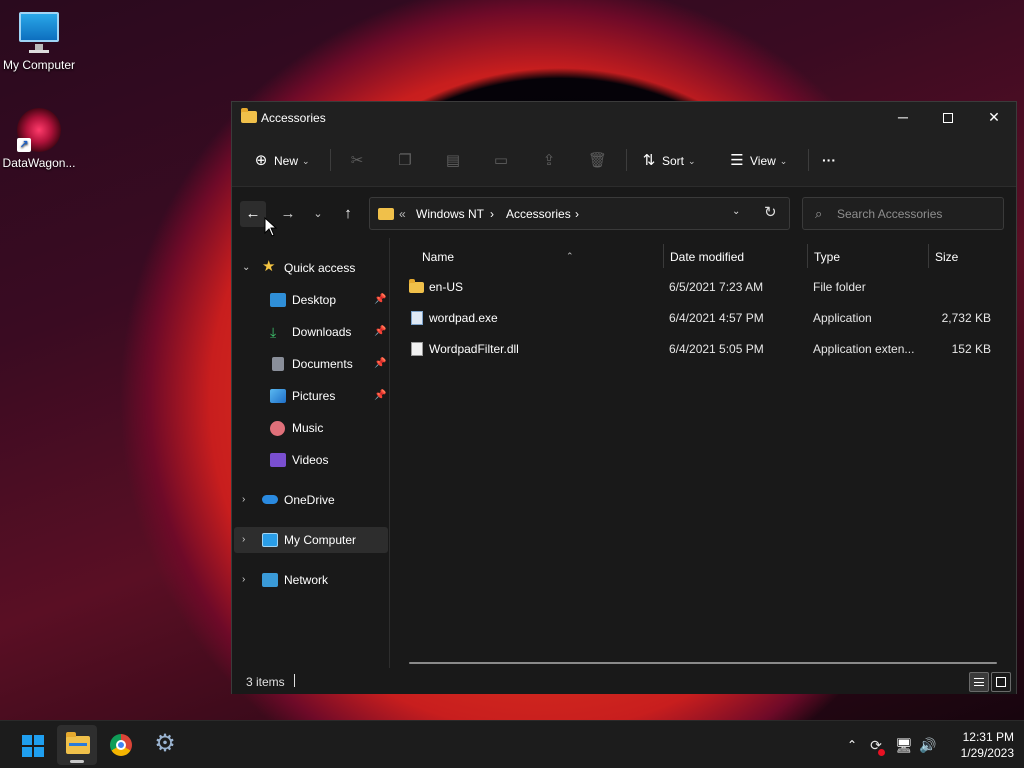 This screenshot has height=768, width=1024. I want to click on cut-button: ✂, so click(357, 160).